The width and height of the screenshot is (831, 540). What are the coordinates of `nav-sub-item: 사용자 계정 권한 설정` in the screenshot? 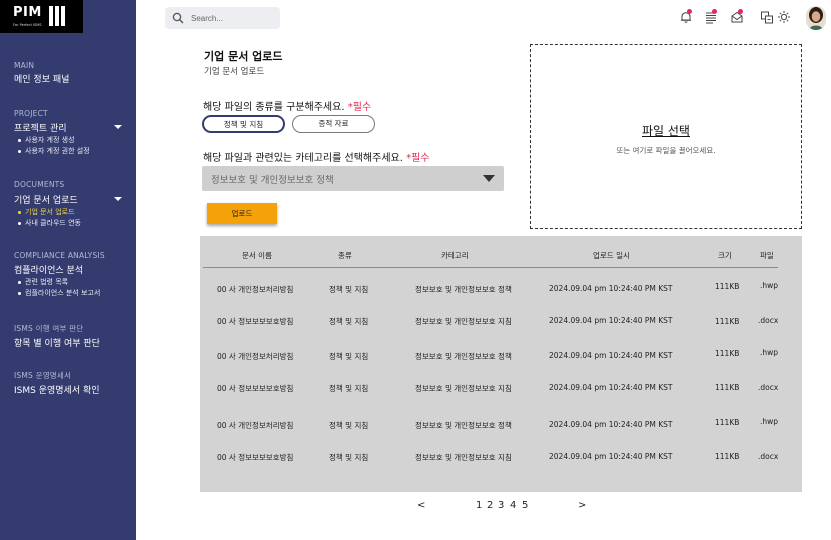 It's located at (54, 151).